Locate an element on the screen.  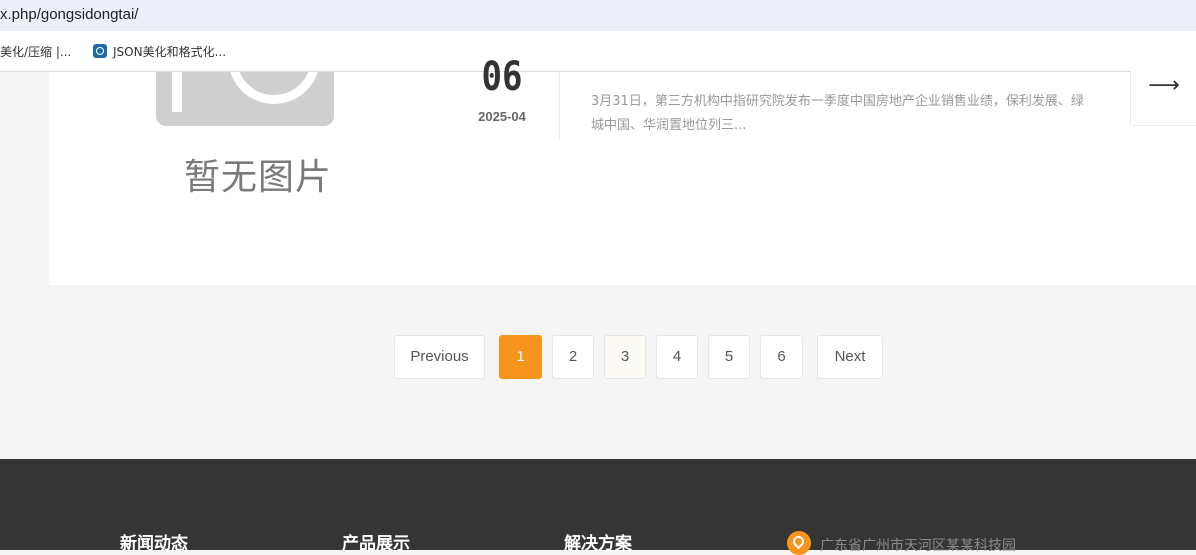
page-button-6: 6 is located at coordinates (781, 357).